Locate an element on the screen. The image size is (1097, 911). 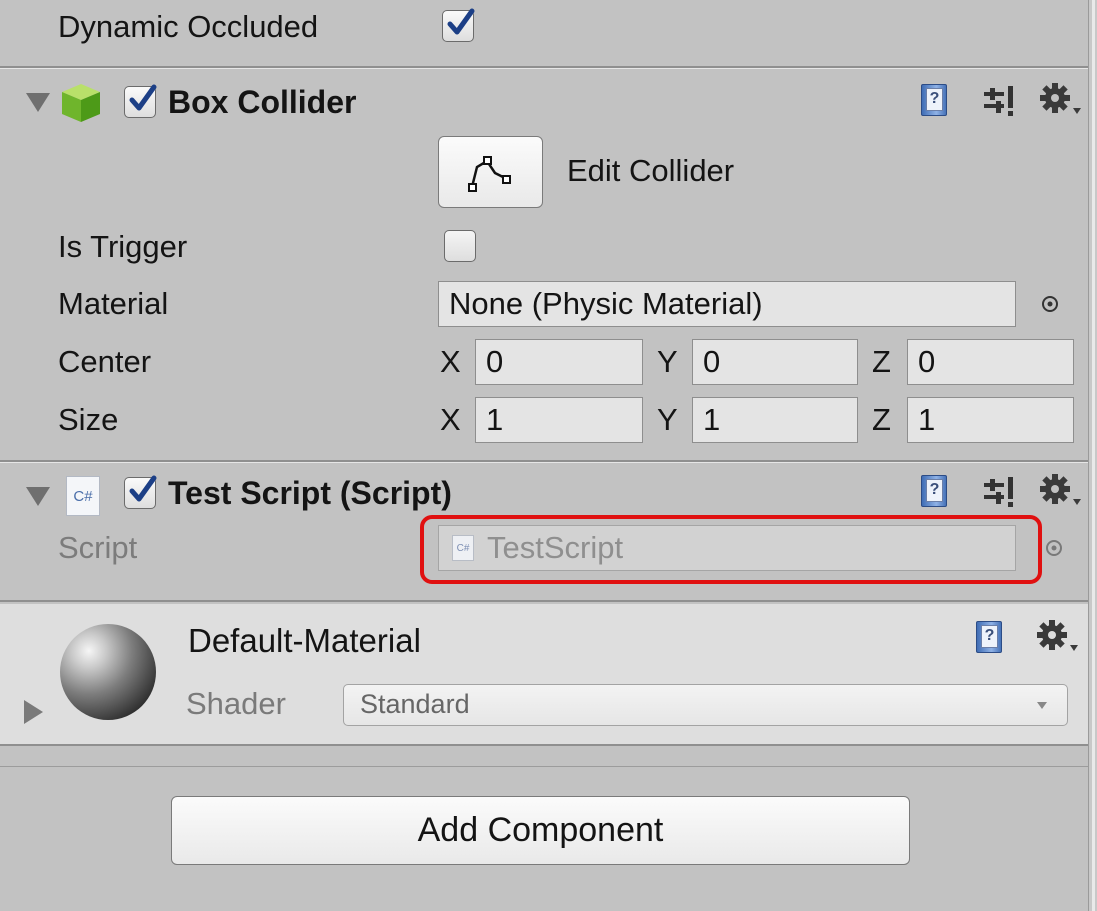
center-z-label: Z is located at coordinates (881, 361).